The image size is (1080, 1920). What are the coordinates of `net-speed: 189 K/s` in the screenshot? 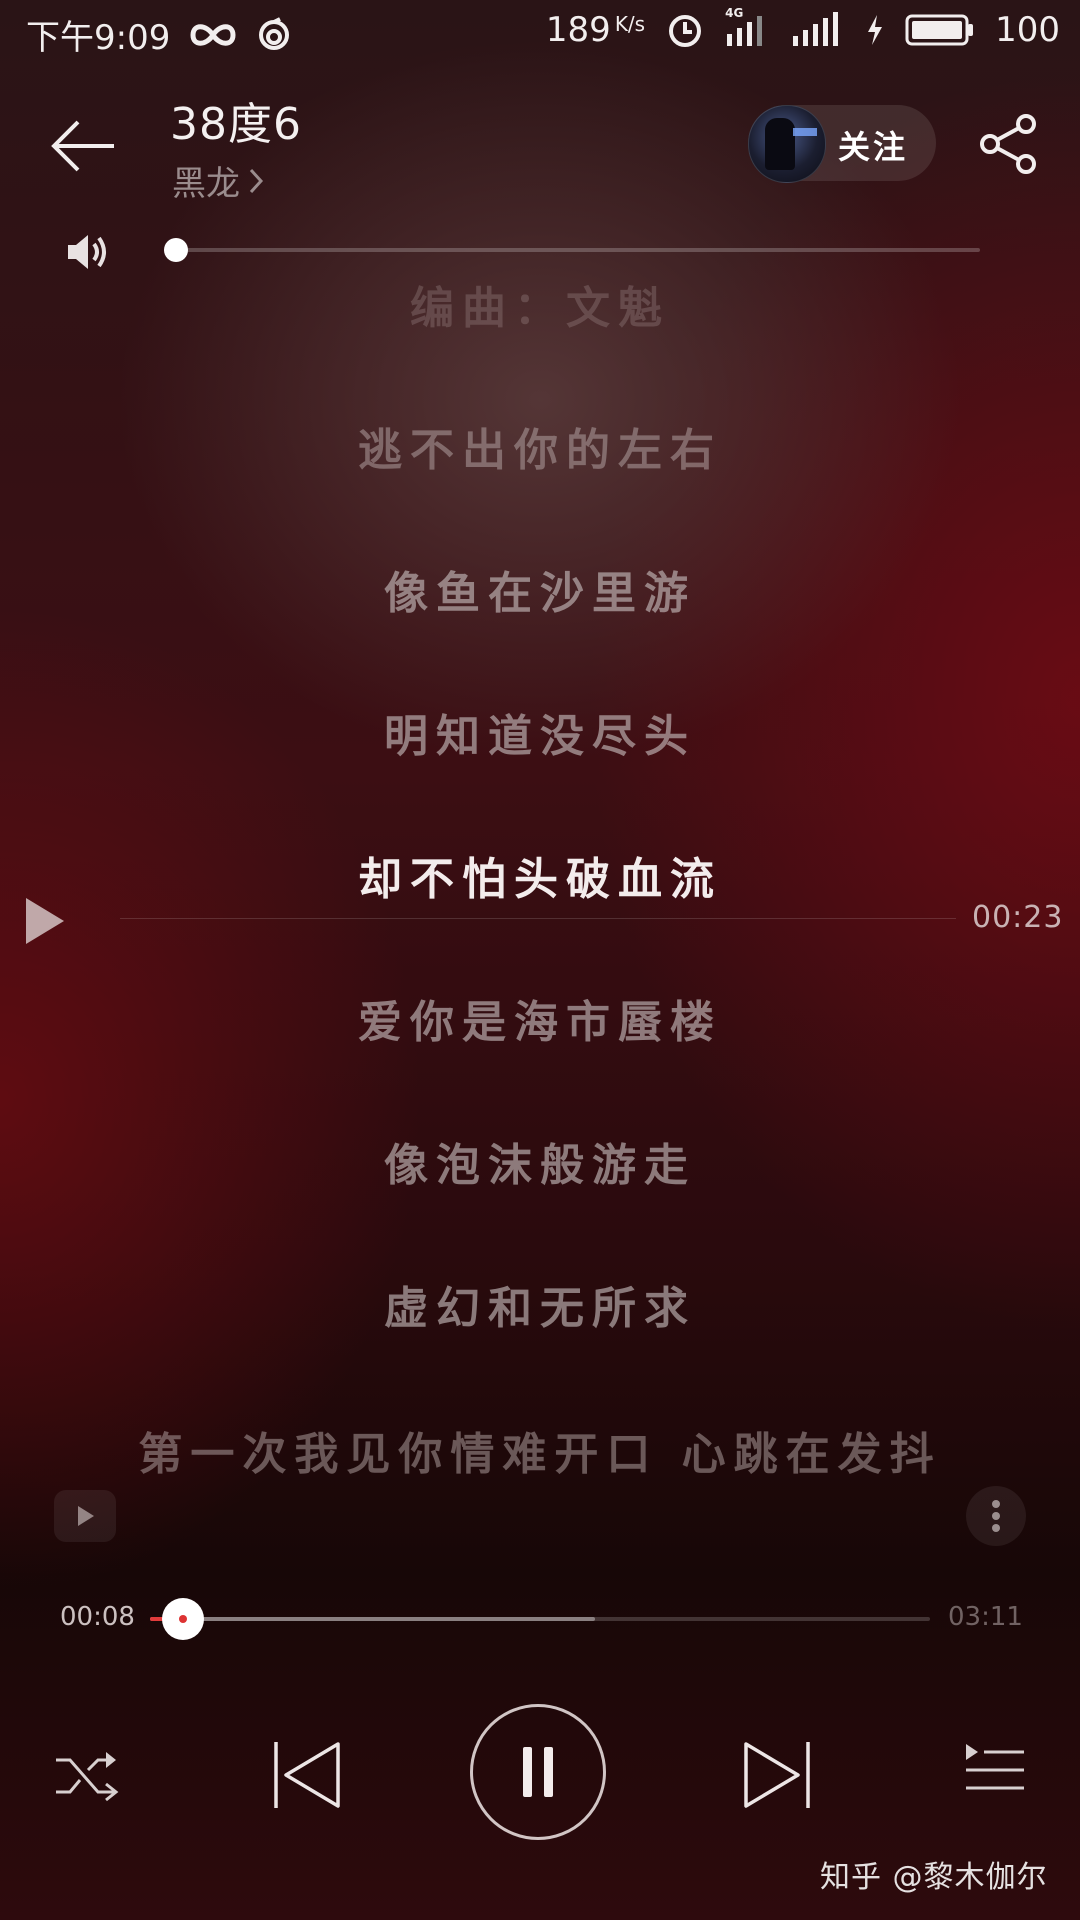 It's located at (595, 30).